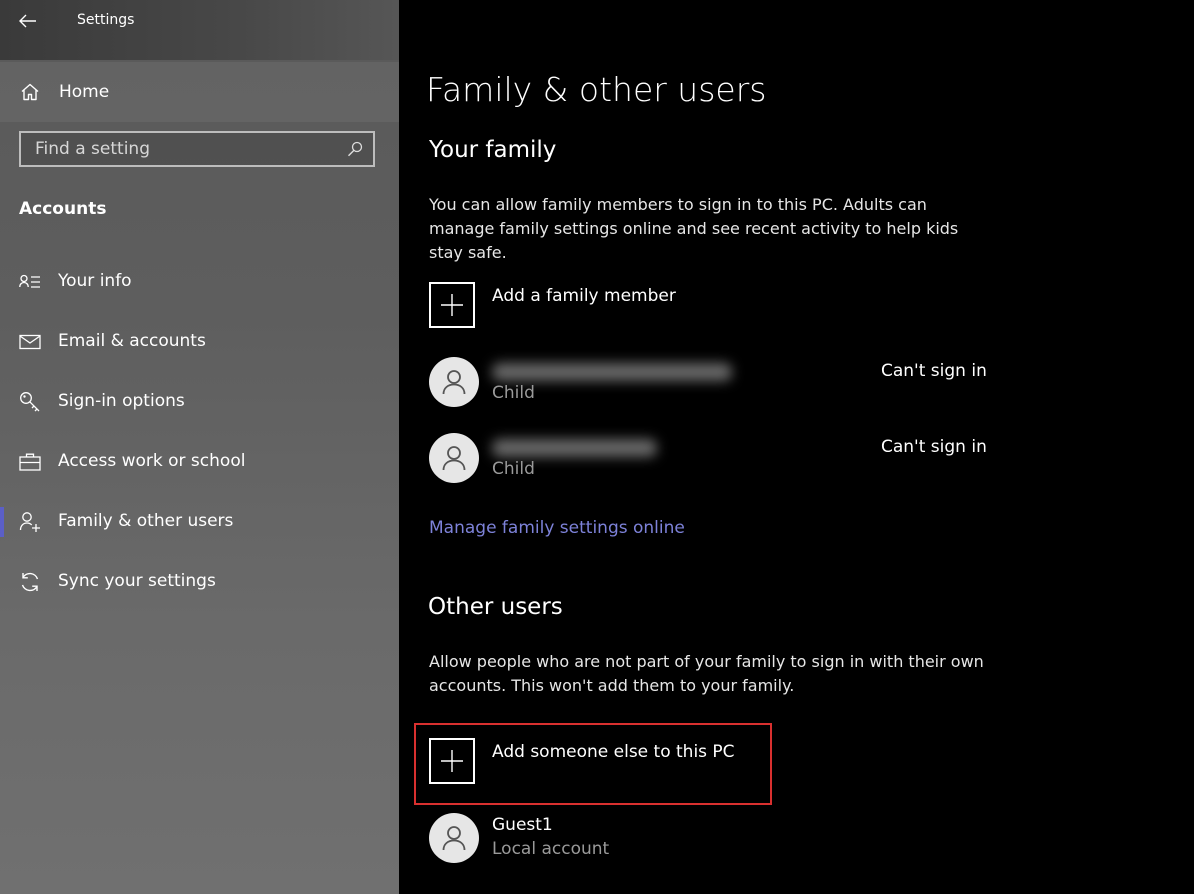 The image size is (1194, 894). What do you see at coordinates (596, 89) in the screenshot?
I see `page-title: Family & other users` at bounding box center [596, 89].